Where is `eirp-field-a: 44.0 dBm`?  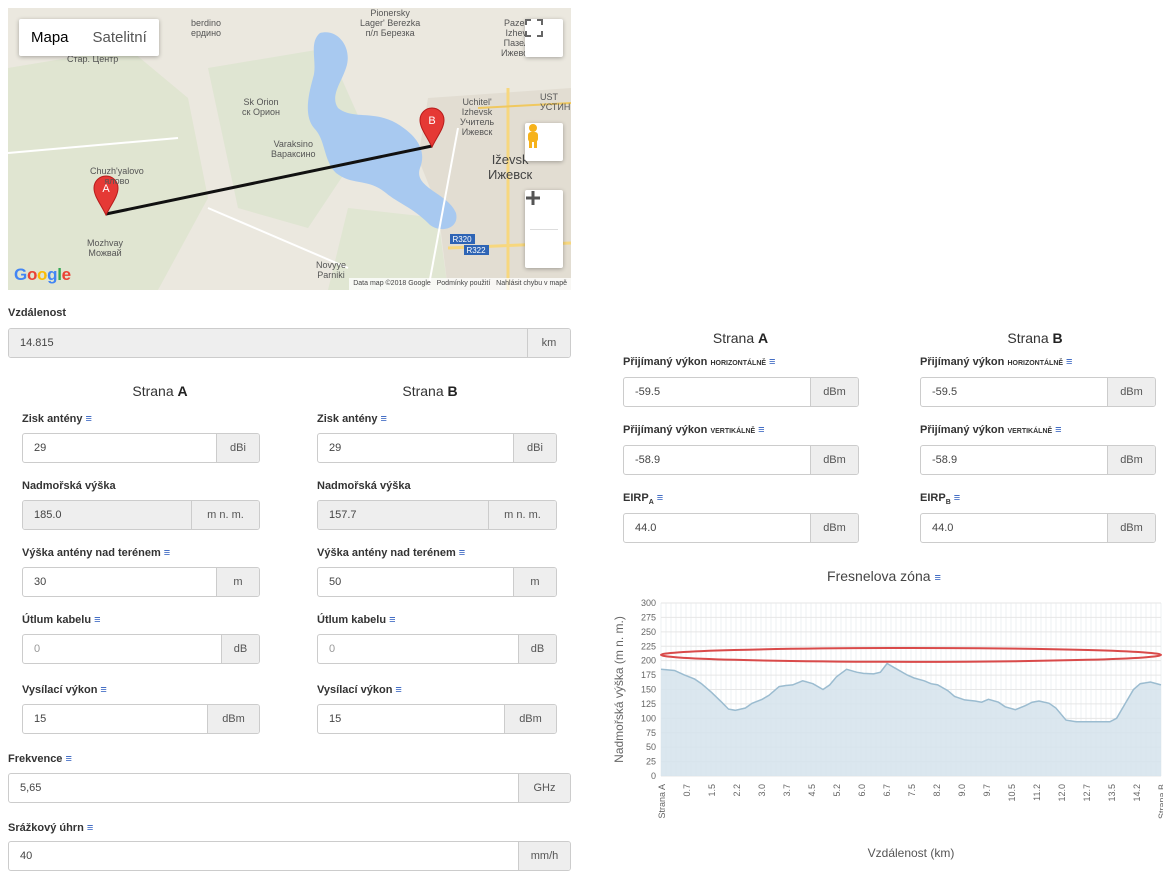 eirp-field-a: 44.0 dBm is located at coordinates (741, 528).